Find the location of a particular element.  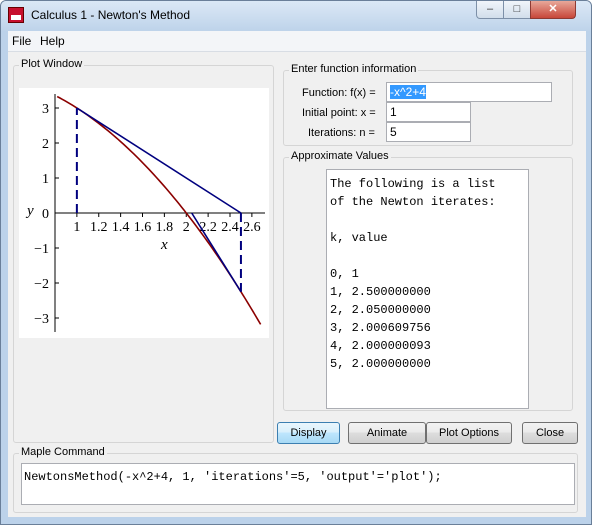

close-button: Close is located at coordinates (550, 433).